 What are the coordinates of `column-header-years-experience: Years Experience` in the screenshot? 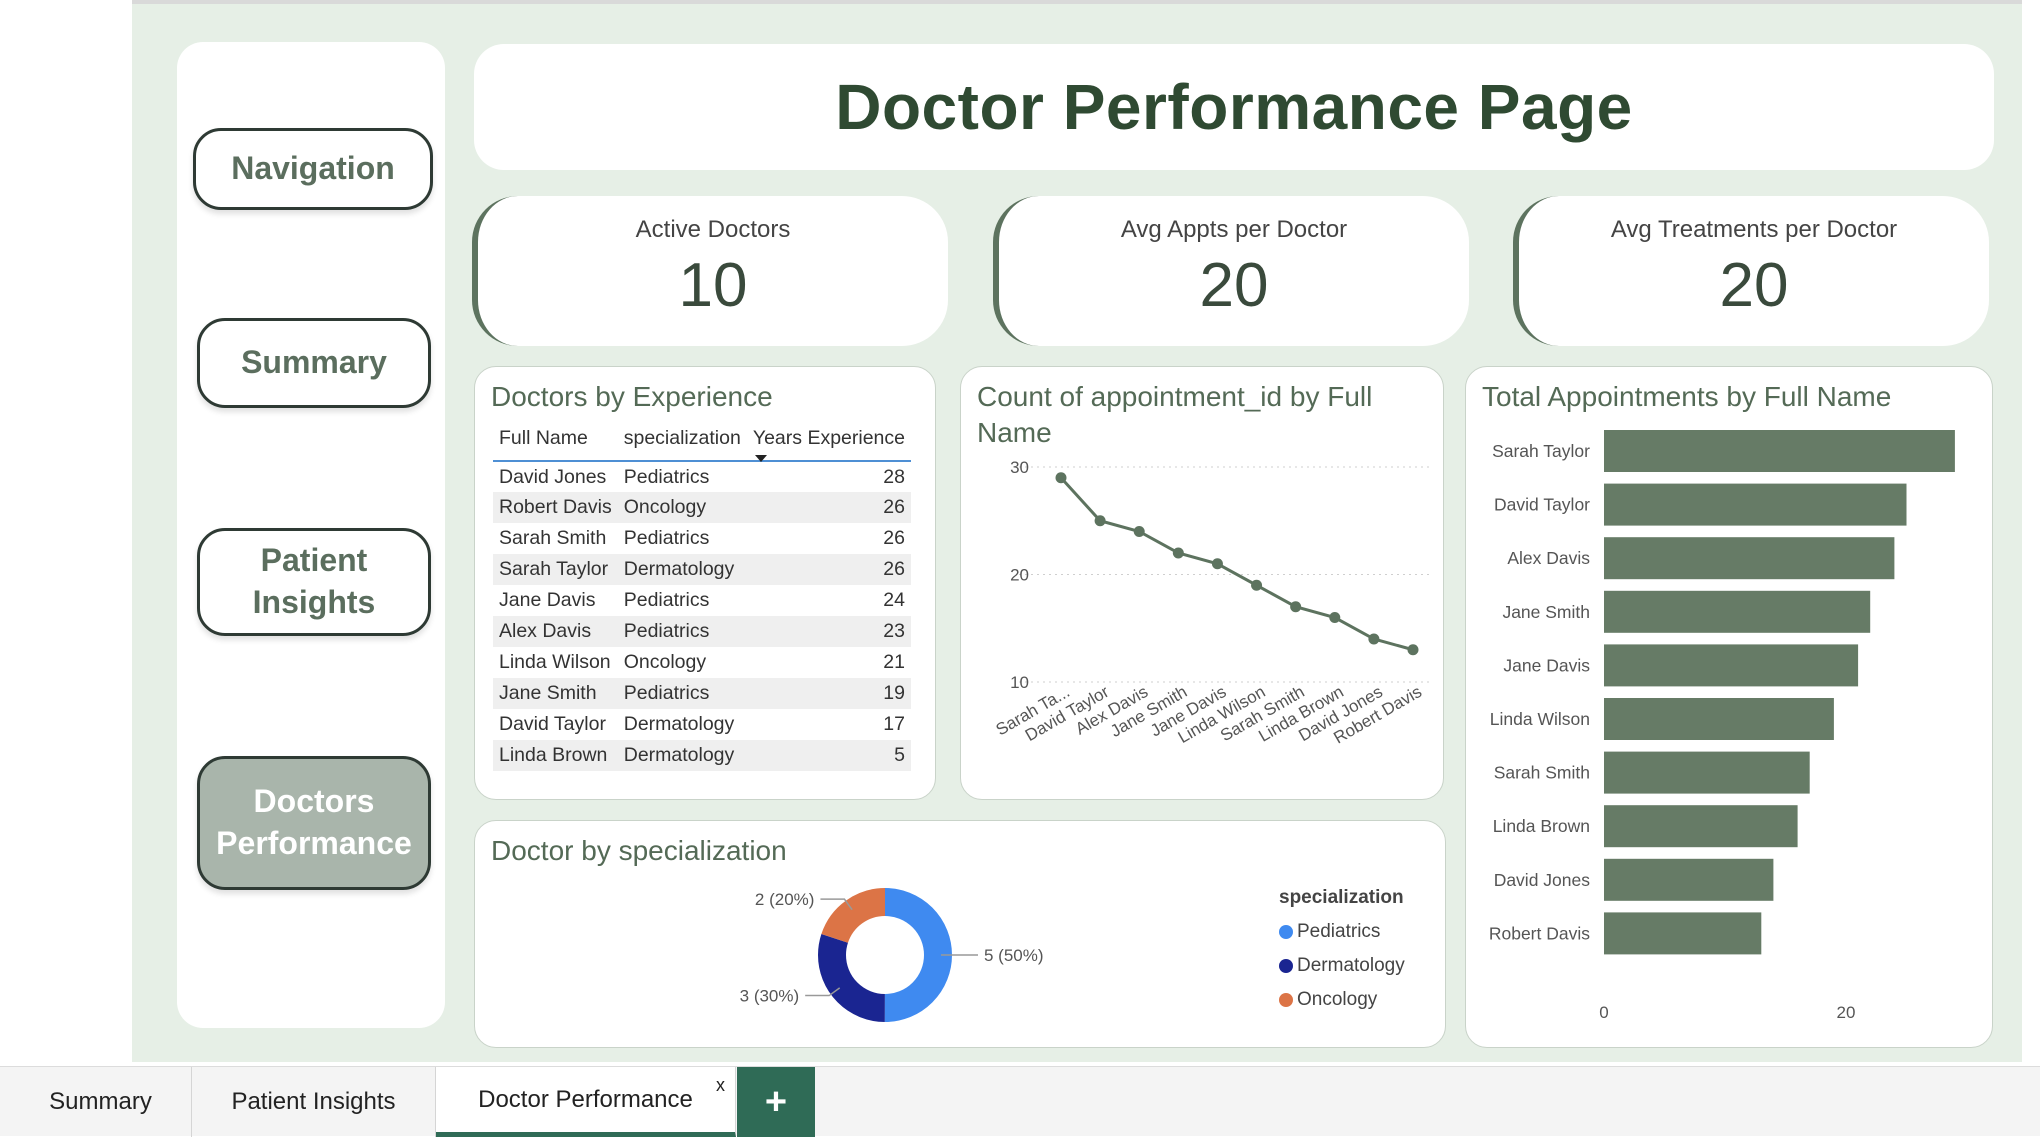 It's located at (828, 439).